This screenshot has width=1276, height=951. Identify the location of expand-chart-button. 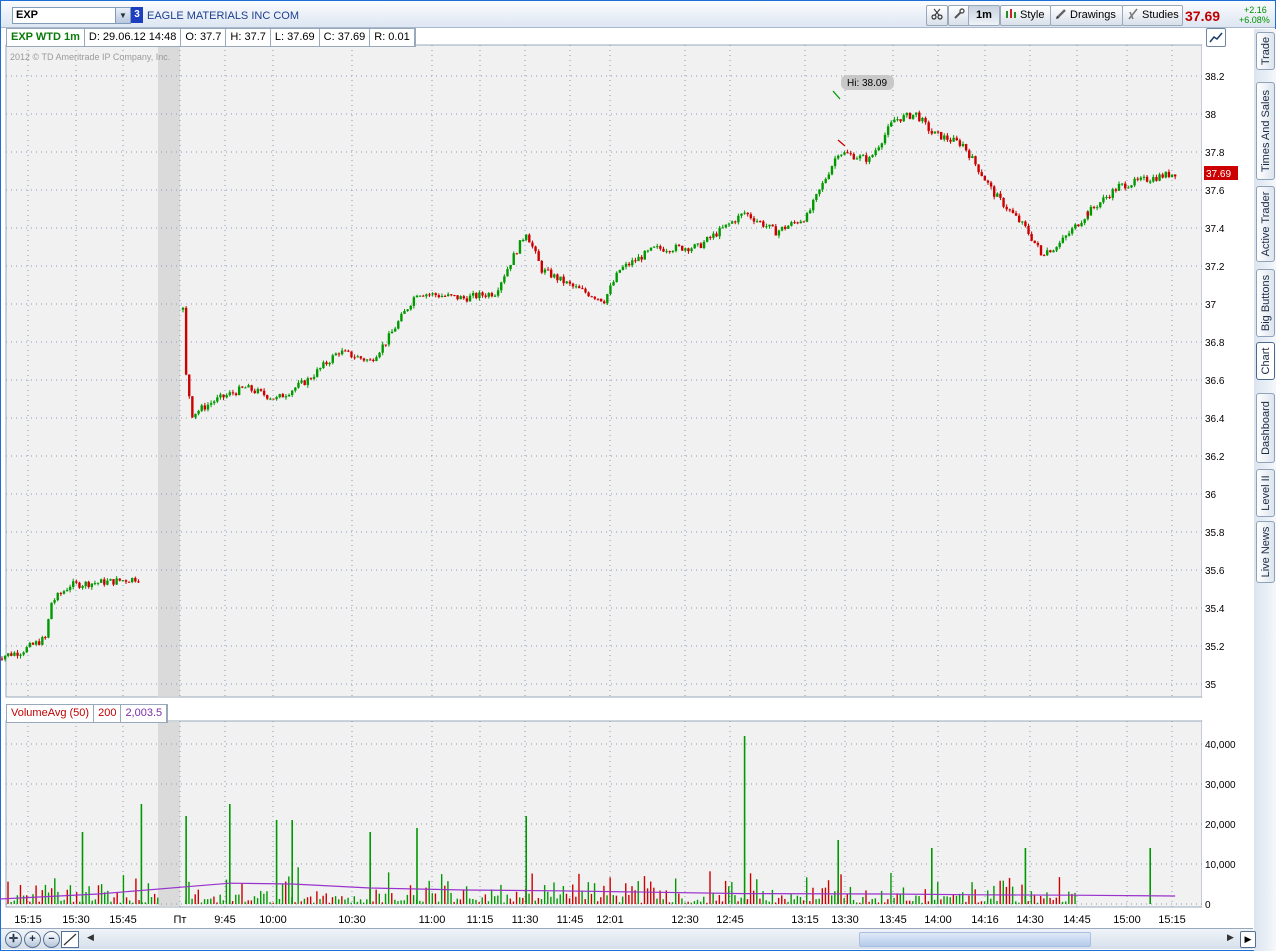
(1216, 37).